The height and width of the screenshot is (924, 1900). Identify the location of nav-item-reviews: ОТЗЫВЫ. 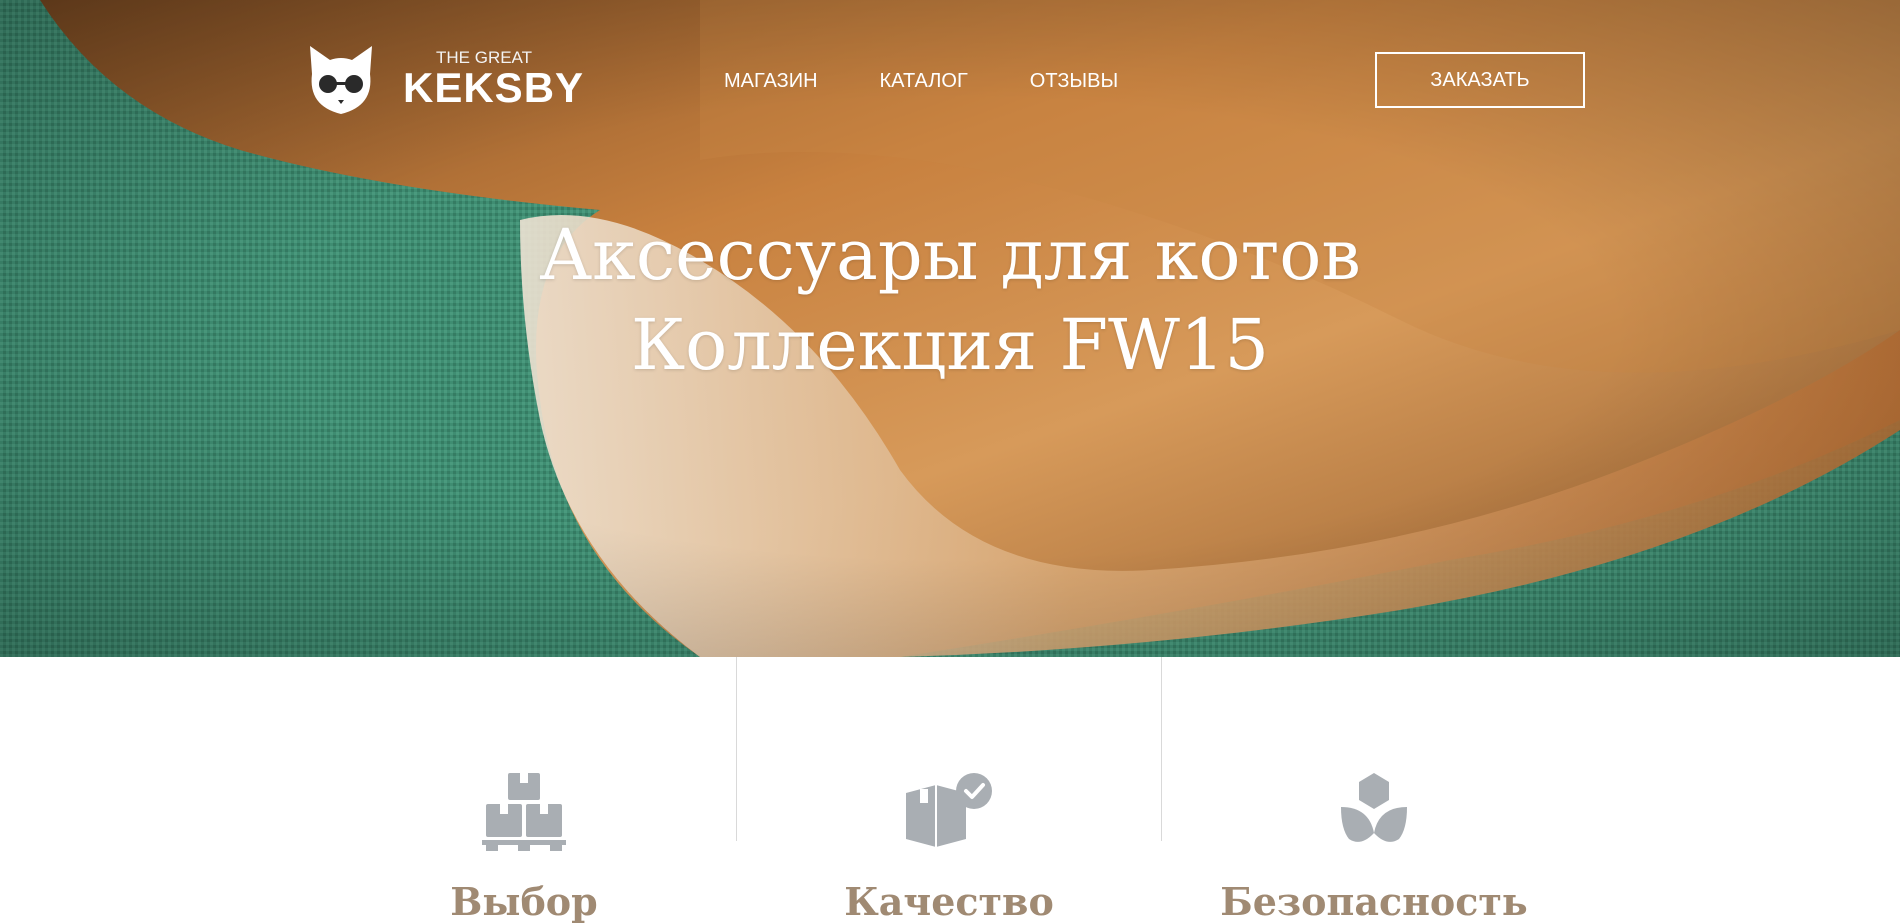
(1074, 81).